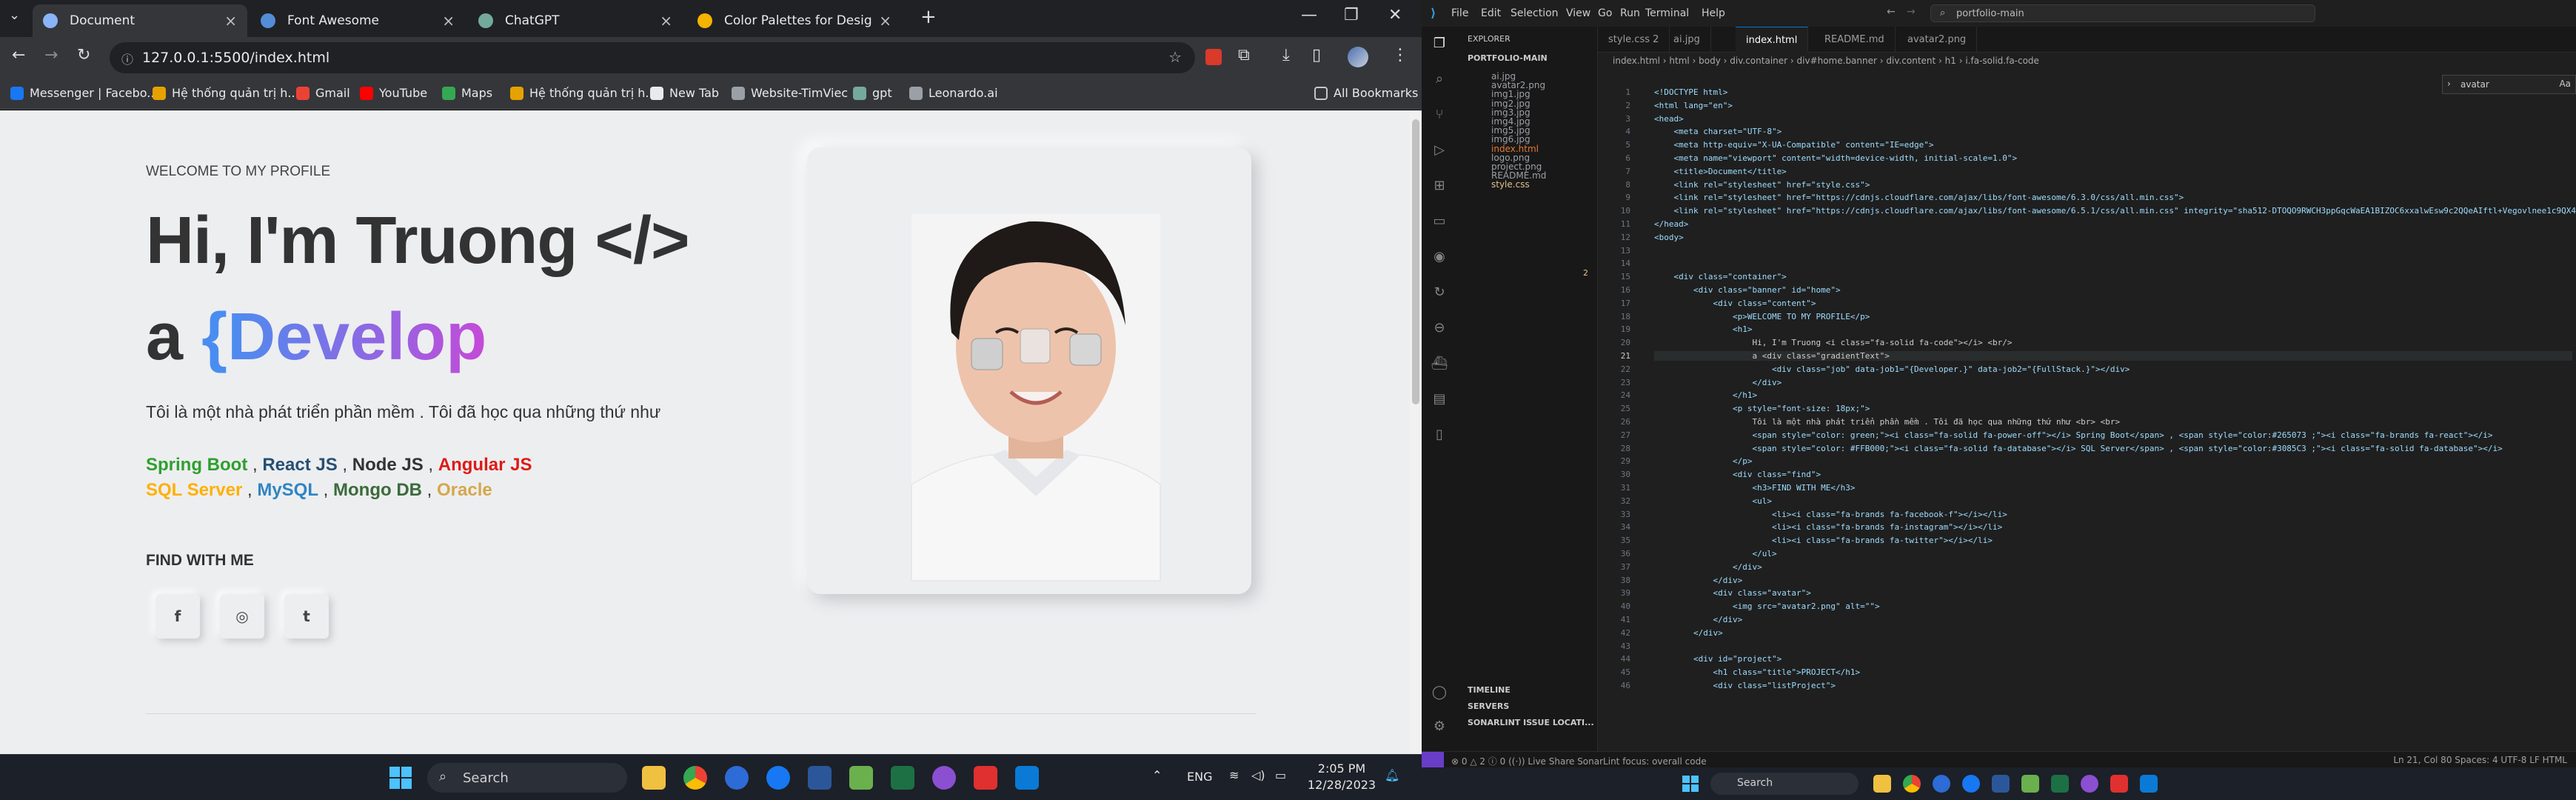 Image resolution: width=2576 pixels, height=800 pixels. What do you see at coordinates (684, 93) in the screenshot?
I see `bookmark-item: New Tab` at bounding box center [684, 93].